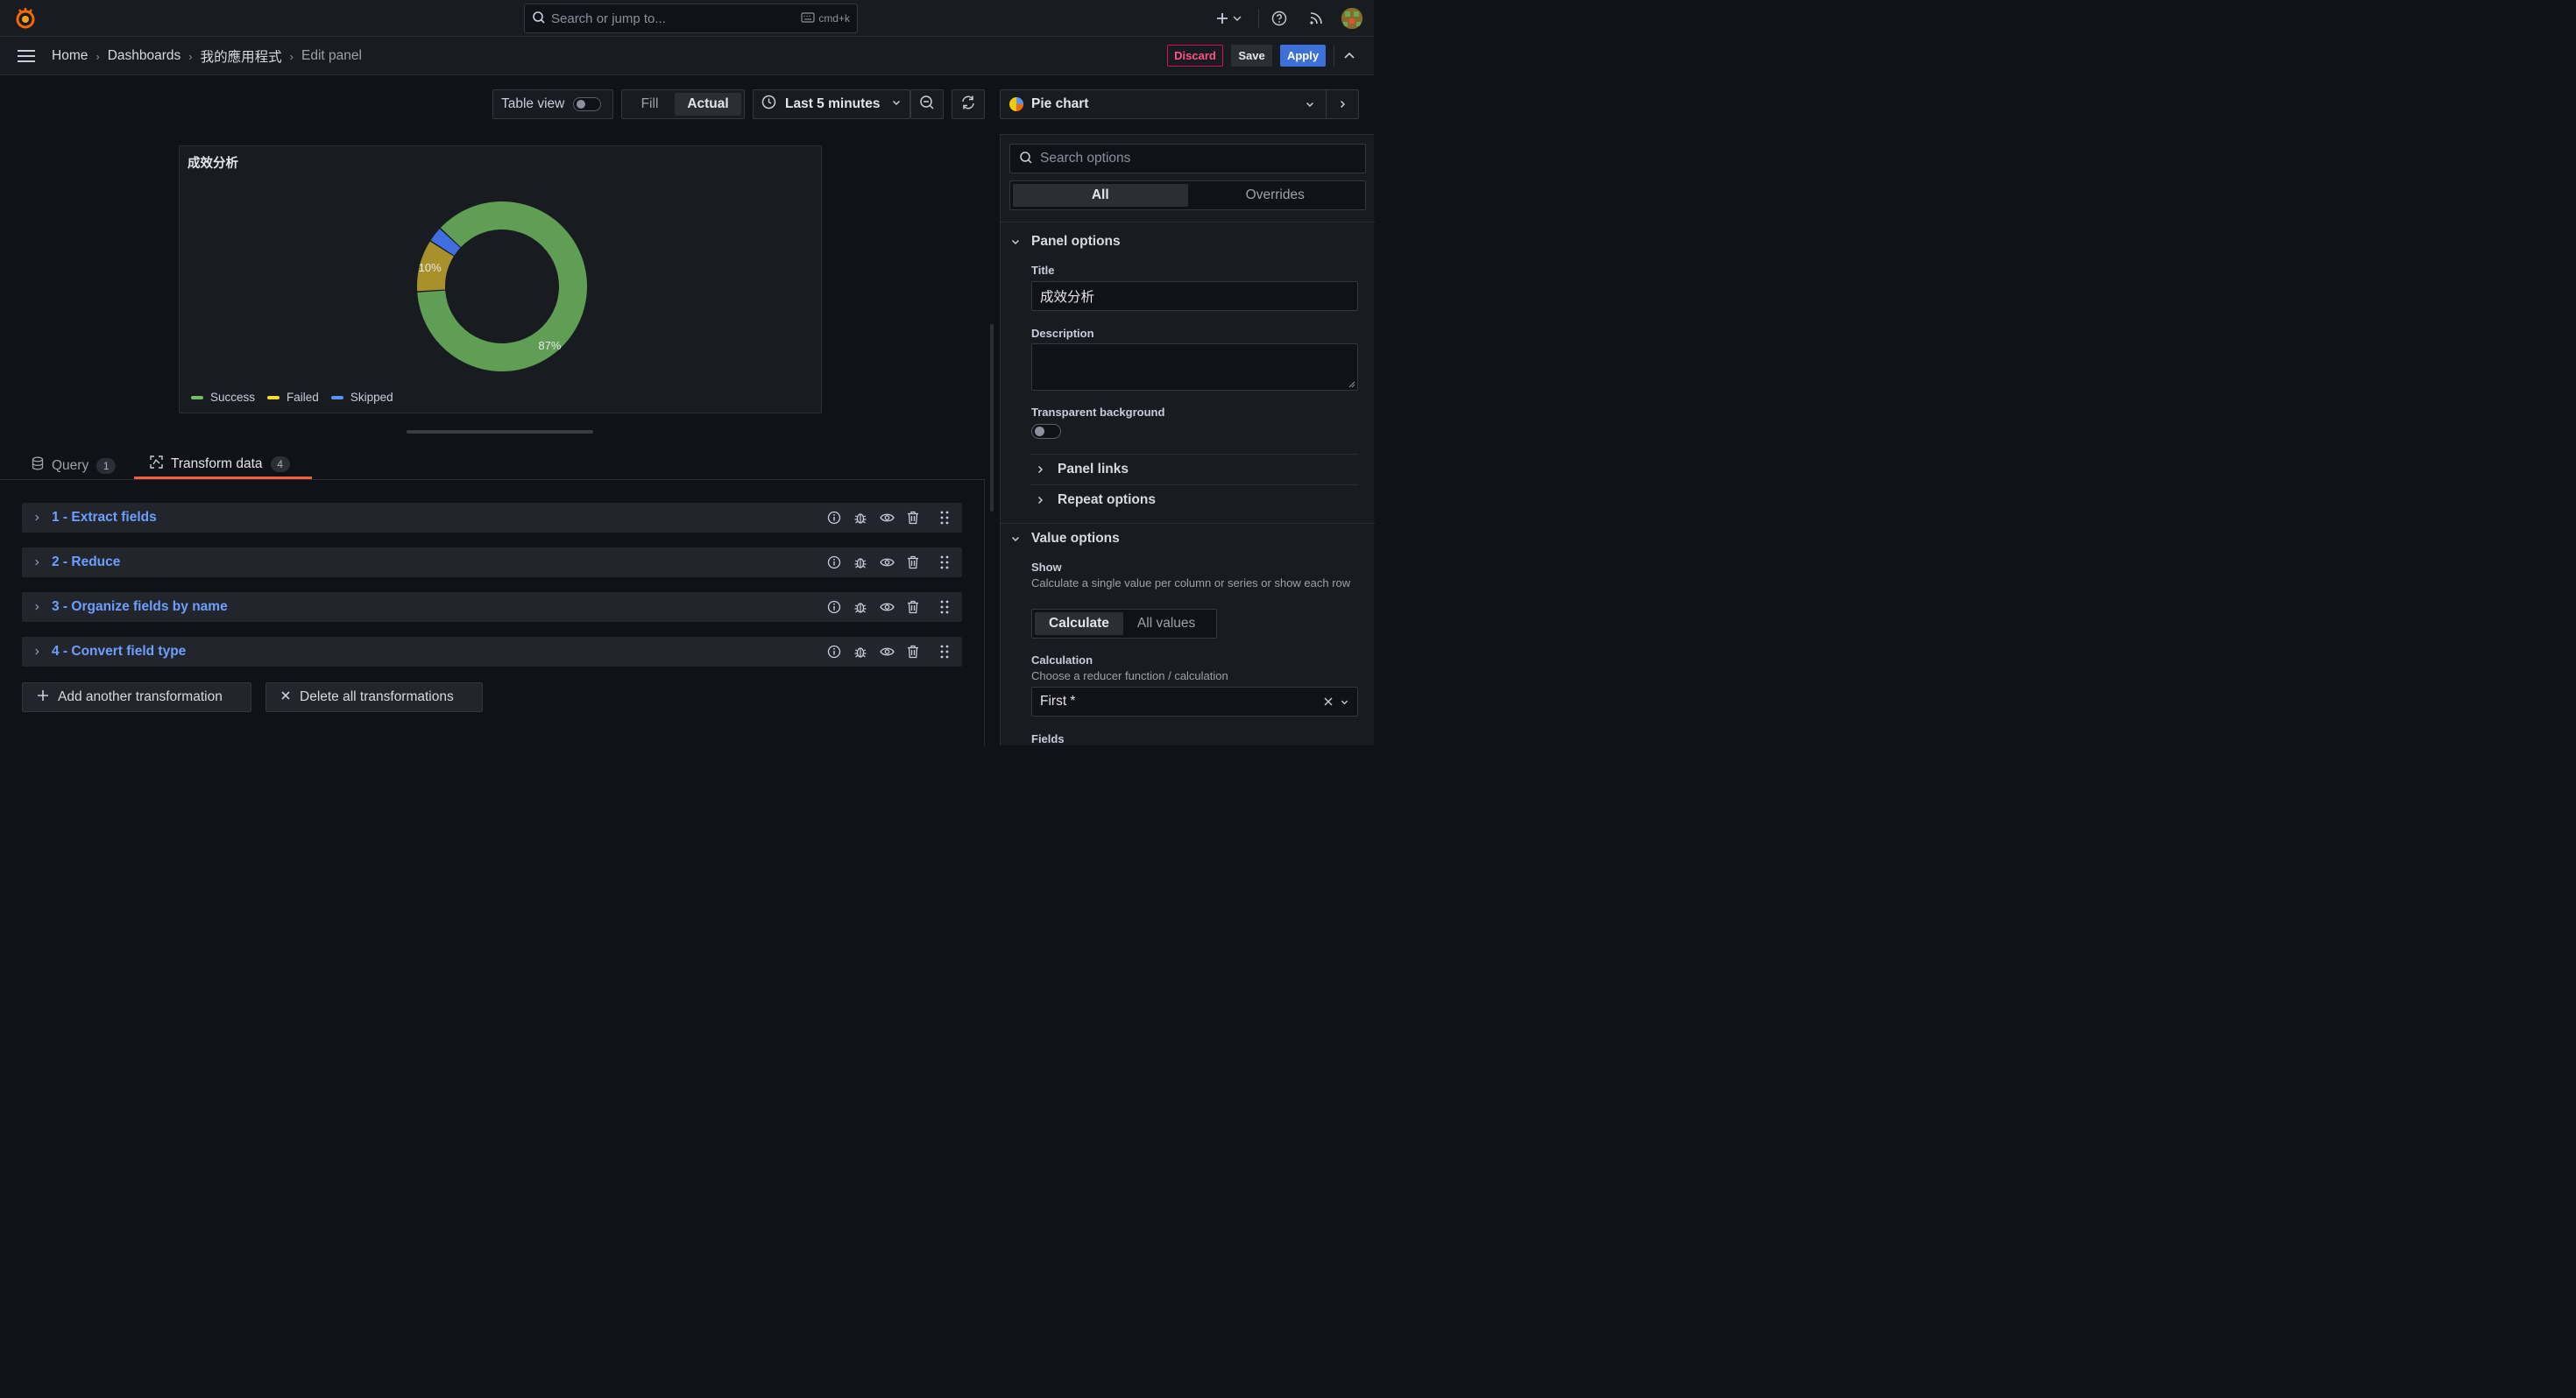  What do you see at coordinates (1316, 18) in the screenshot?
I see `news-feed-icon` at bounding box center [1316, 18].